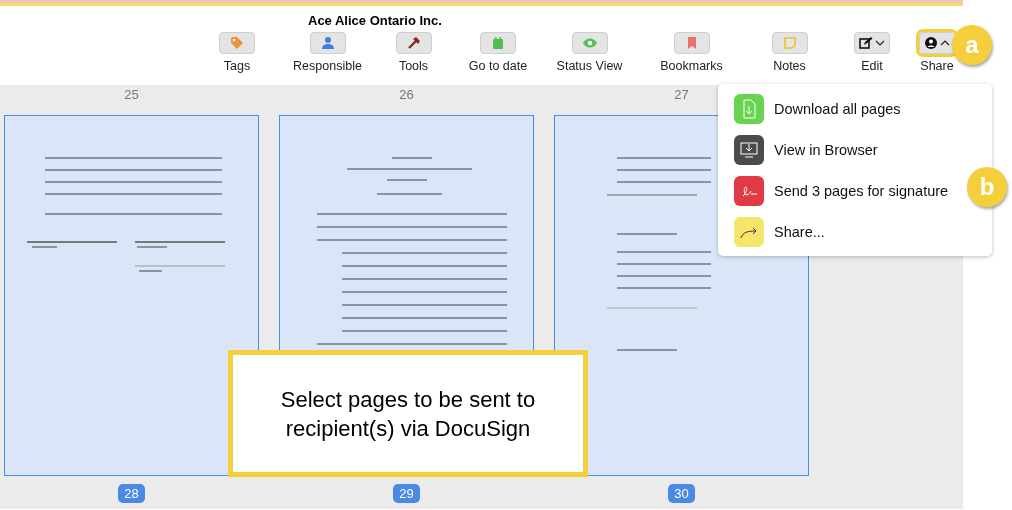  I want to click on calendar-icon, so click(498, 43).